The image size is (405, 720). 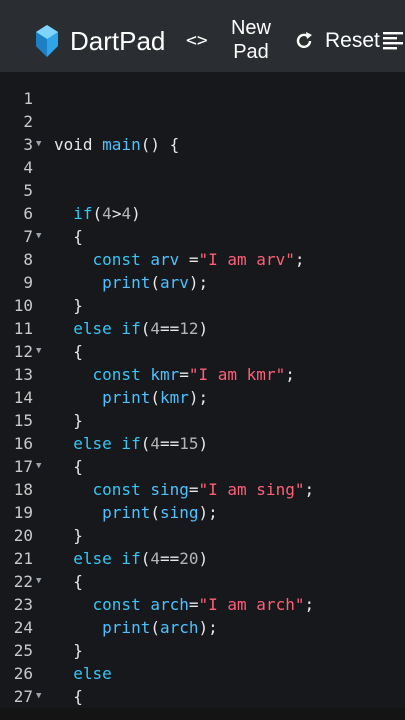 I want to click on code-line: 2, so click(x=202, y=121).